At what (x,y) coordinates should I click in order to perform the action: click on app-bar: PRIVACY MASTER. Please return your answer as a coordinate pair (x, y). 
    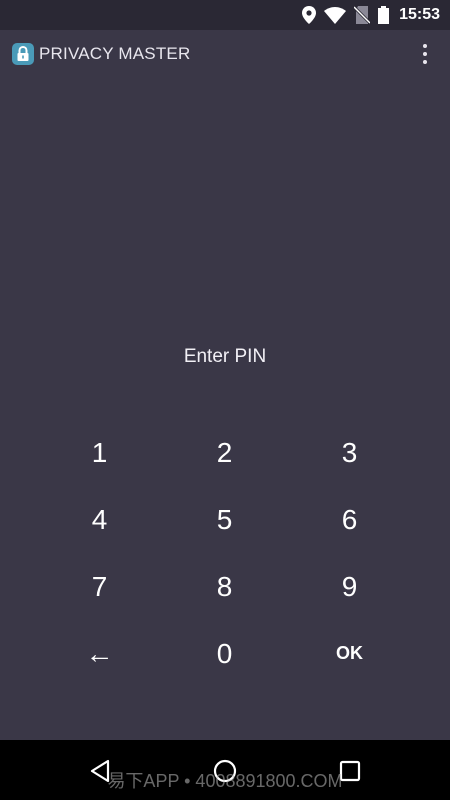
    Looking at the image, I should click on (225, 54).